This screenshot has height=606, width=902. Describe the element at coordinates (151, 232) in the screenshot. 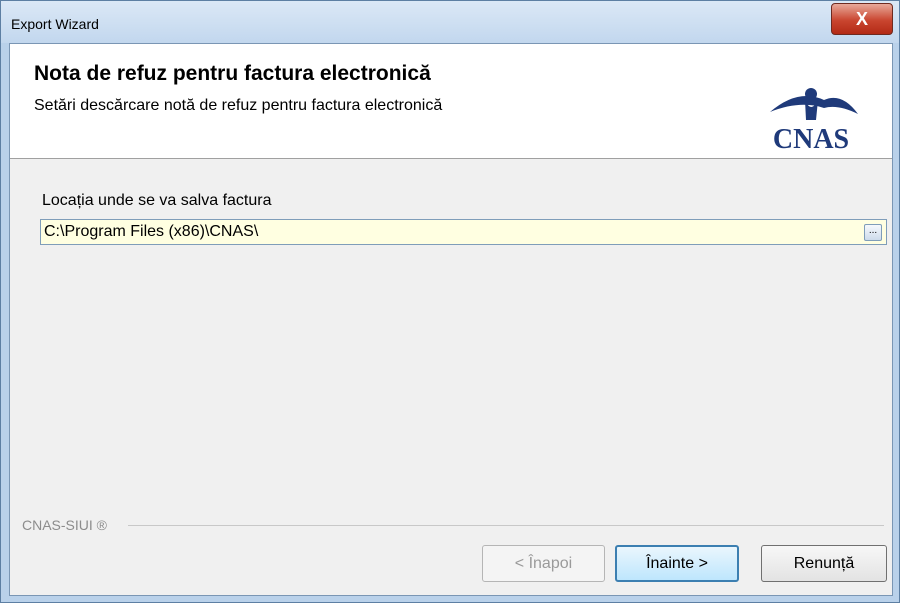

I see `save-location-value: C:\Program Files (x86)\CNAS\` at that location.